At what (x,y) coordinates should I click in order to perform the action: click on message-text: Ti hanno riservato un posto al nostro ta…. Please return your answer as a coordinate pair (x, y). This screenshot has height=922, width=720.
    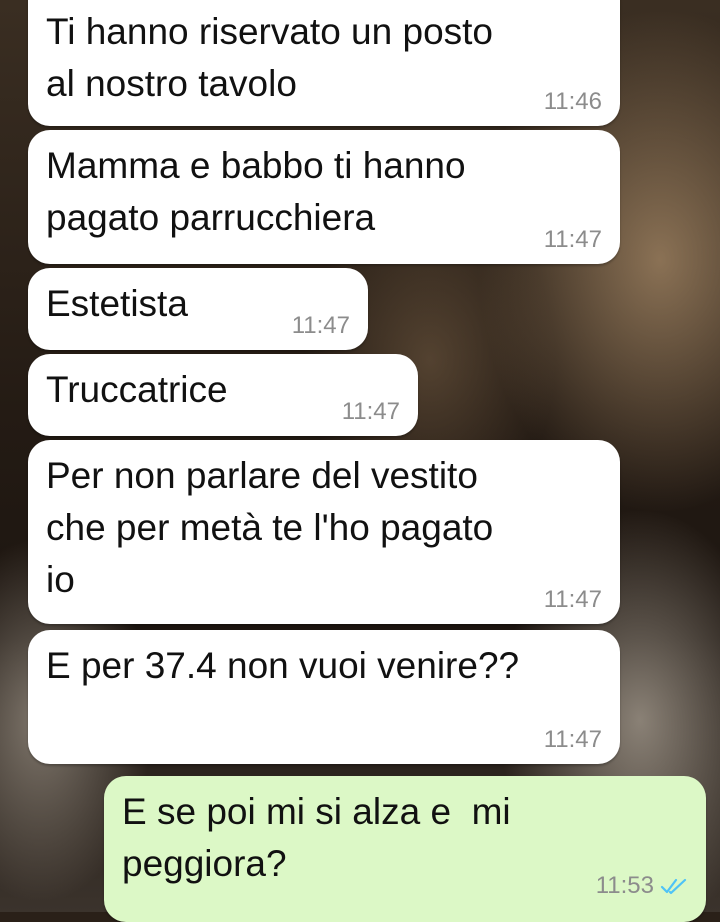
    Looking at the image, I should click on (269, 57).